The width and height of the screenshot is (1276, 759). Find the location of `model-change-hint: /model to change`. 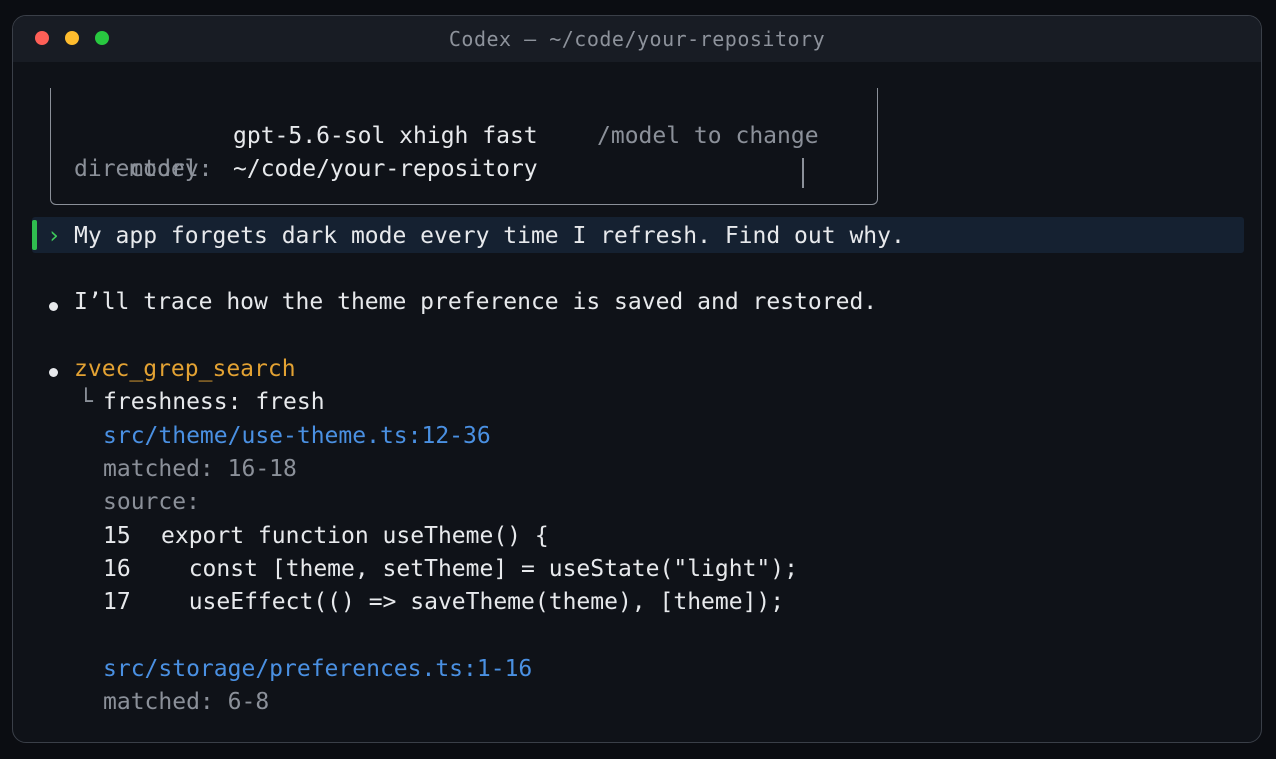

model-change-hint: /model to change is located at coordinates (708, 136).